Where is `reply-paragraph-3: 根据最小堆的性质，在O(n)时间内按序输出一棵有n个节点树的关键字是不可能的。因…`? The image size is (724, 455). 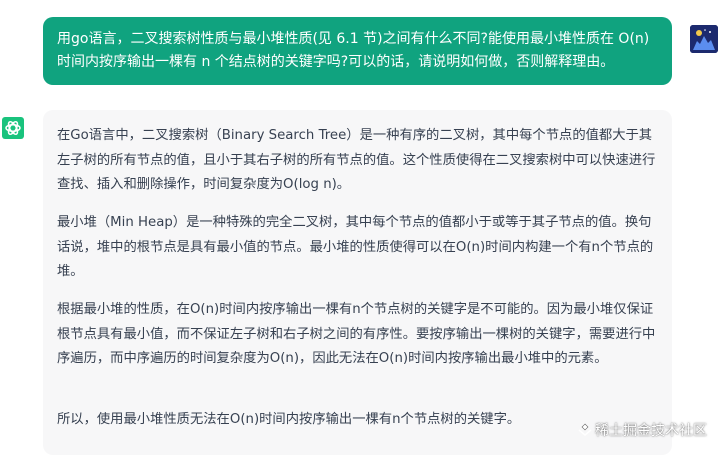
reply-paragraph-3: 根据最小堆的性质，在O(n)时间内按序输出一棵有n个节点树的关键字是不可能的。因… is located at coordinates (356, 334).